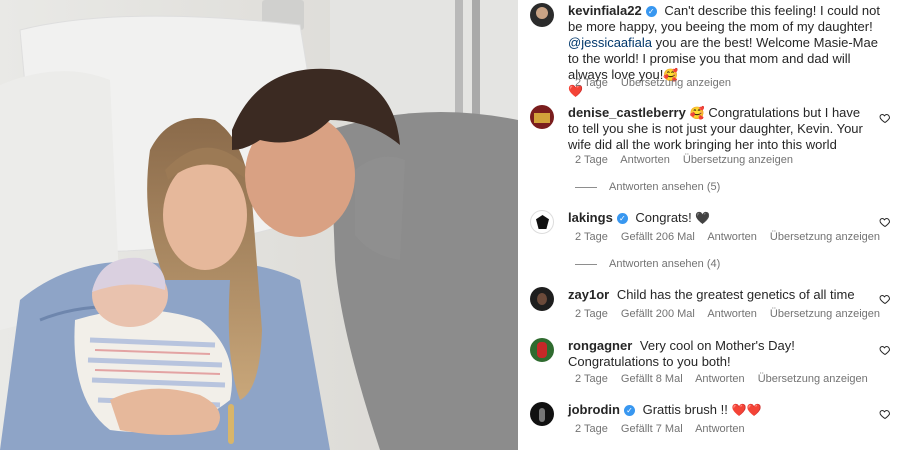 The height and width of the screenshot is (450, 900). What do you see at coordinates (697, 113) in the screenshot?
I see `emoji-smiling-hearts: 🥰` at bounding box center [697, 113].